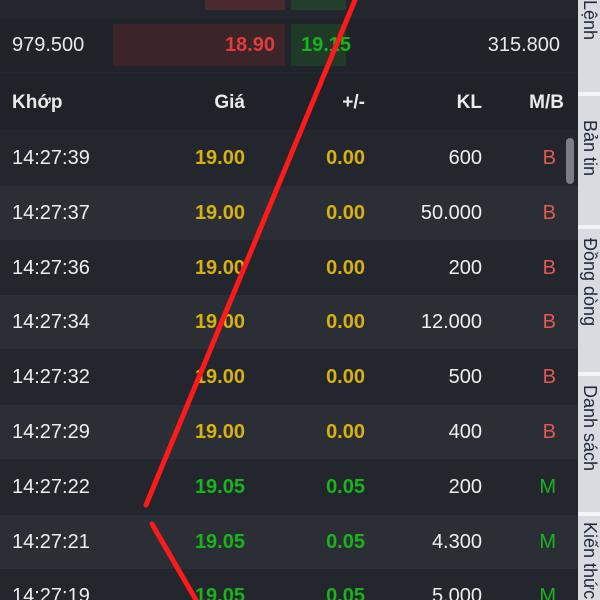 This screenshot has width=600, height=600. I want to click on bid-highlight, so click(245, 5).